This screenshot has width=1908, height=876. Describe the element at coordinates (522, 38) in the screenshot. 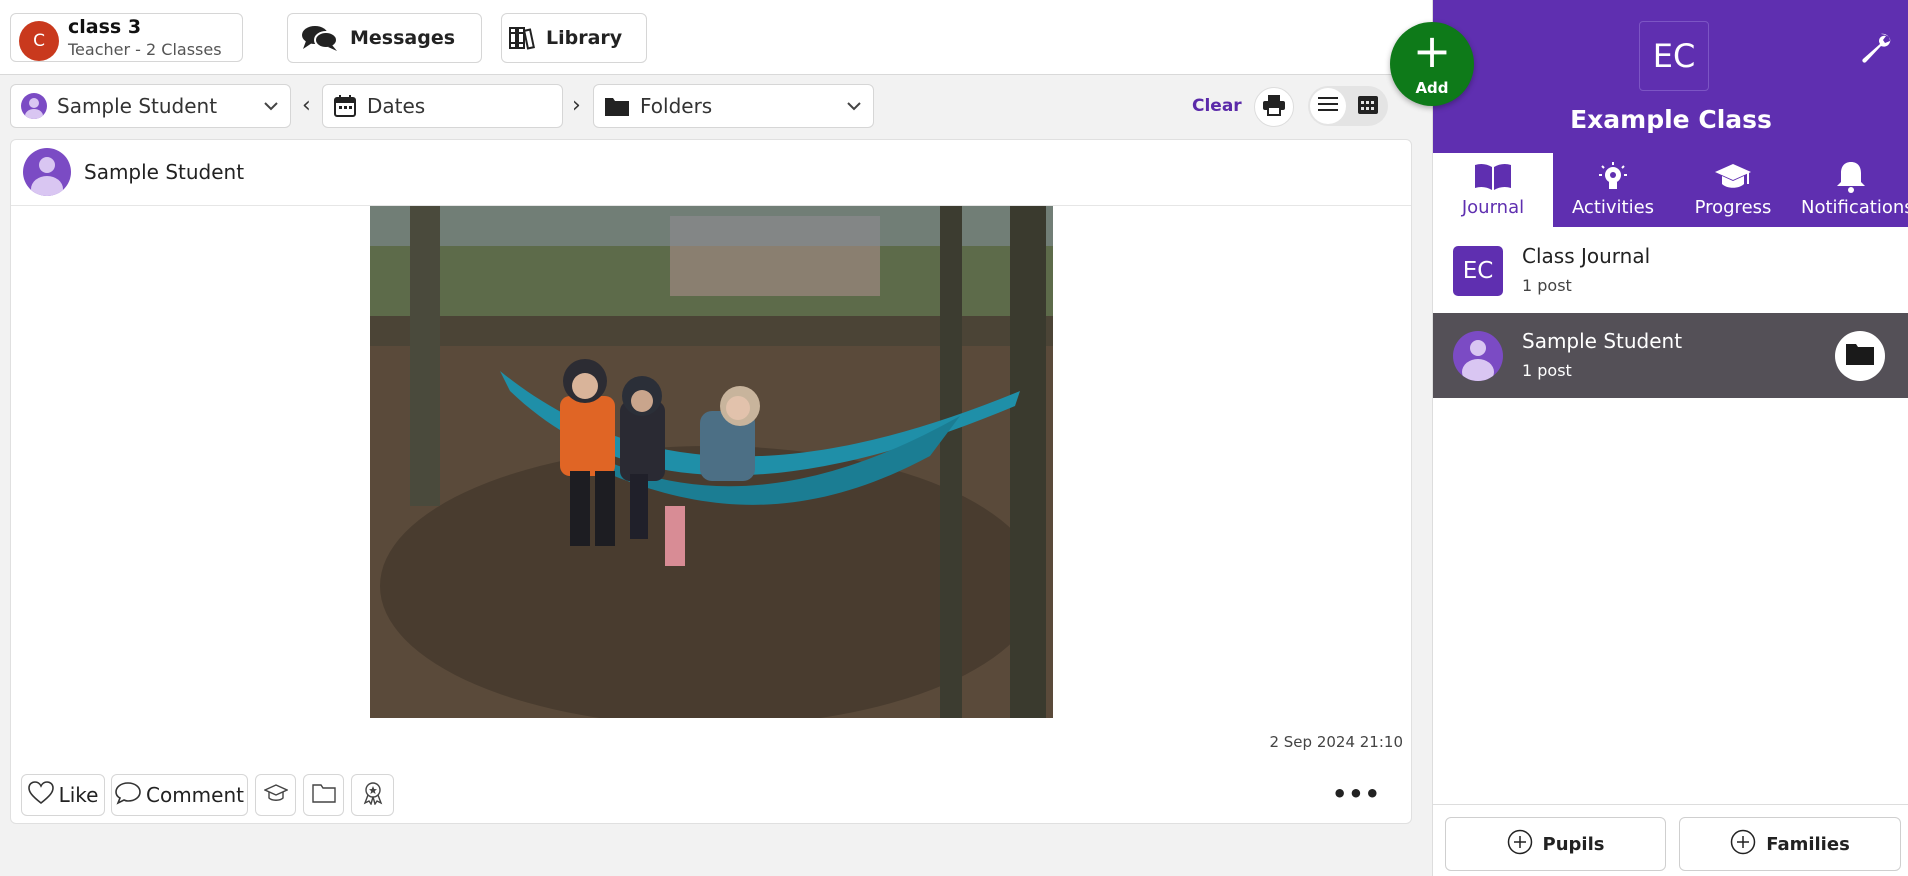

I see `books-icon` at that location.